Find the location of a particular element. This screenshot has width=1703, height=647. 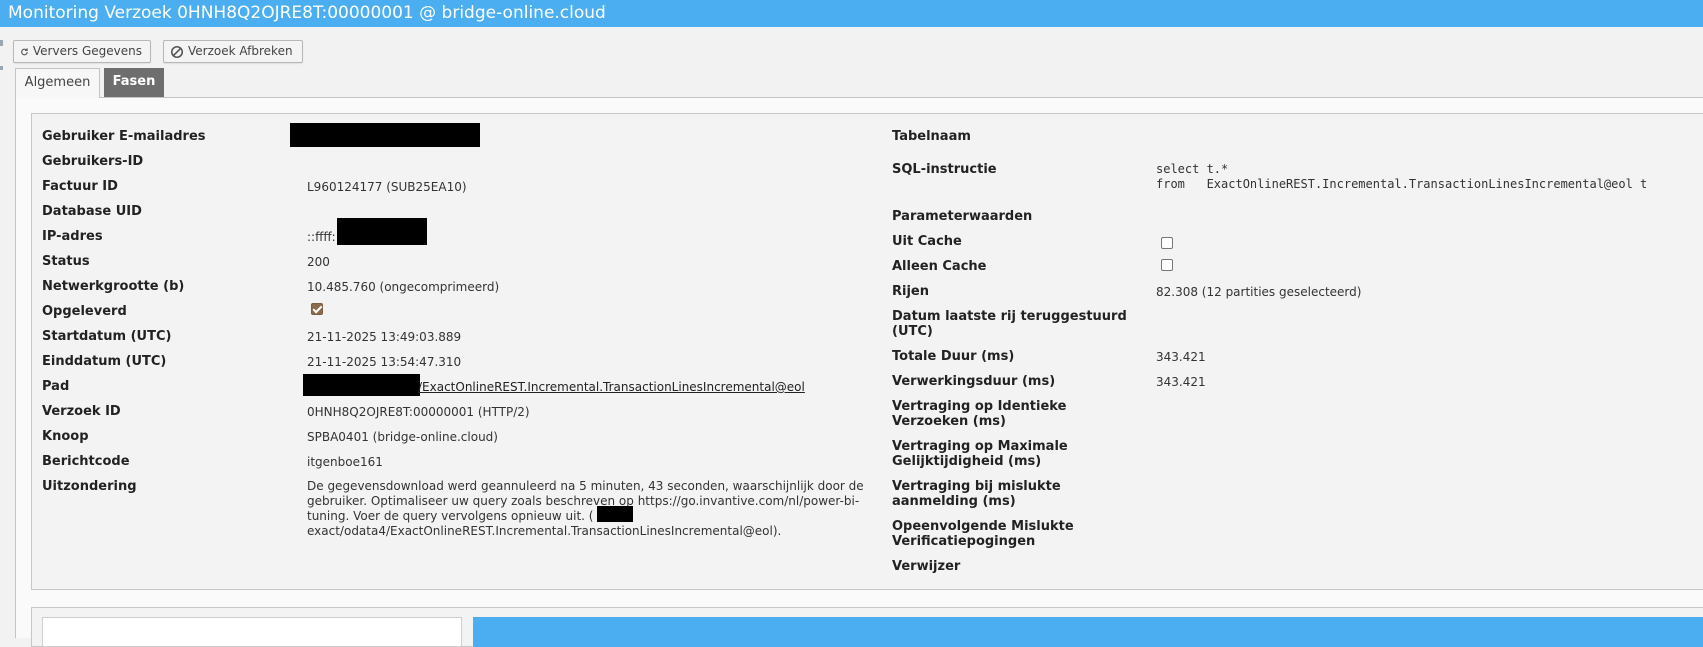

total-duration-value: 343.421 is located at coordinates (1181, 357).